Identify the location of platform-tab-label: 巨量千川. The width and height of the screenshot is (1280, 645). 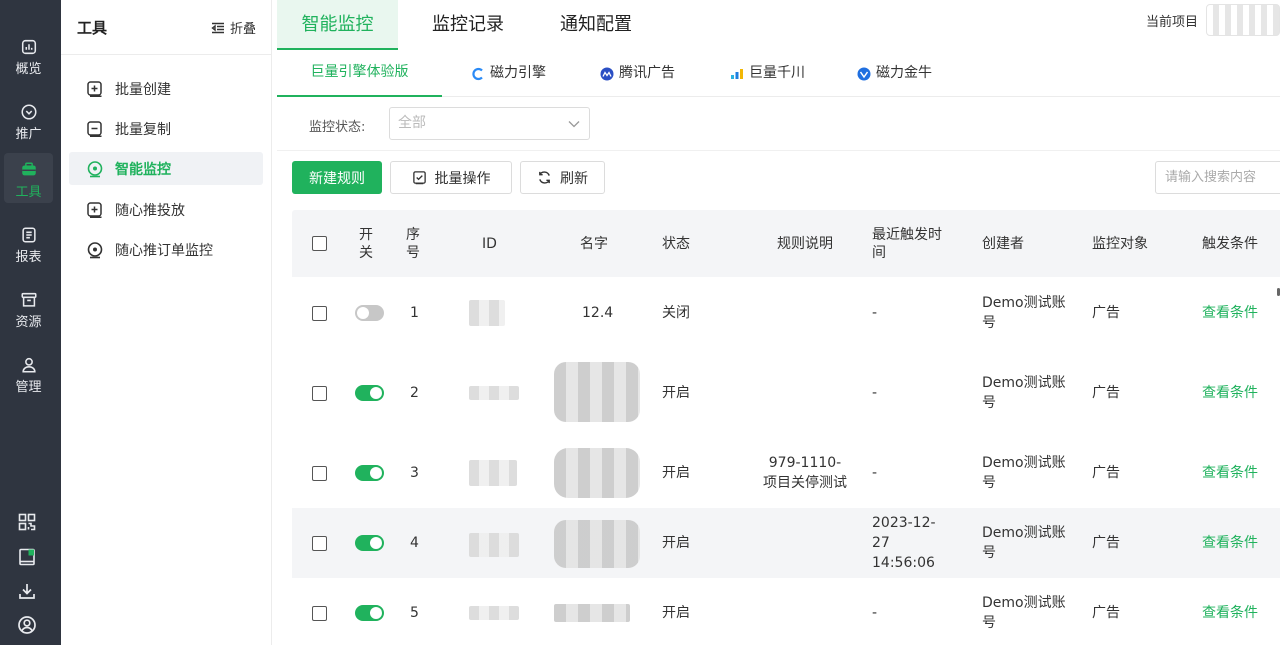
(777, 73).